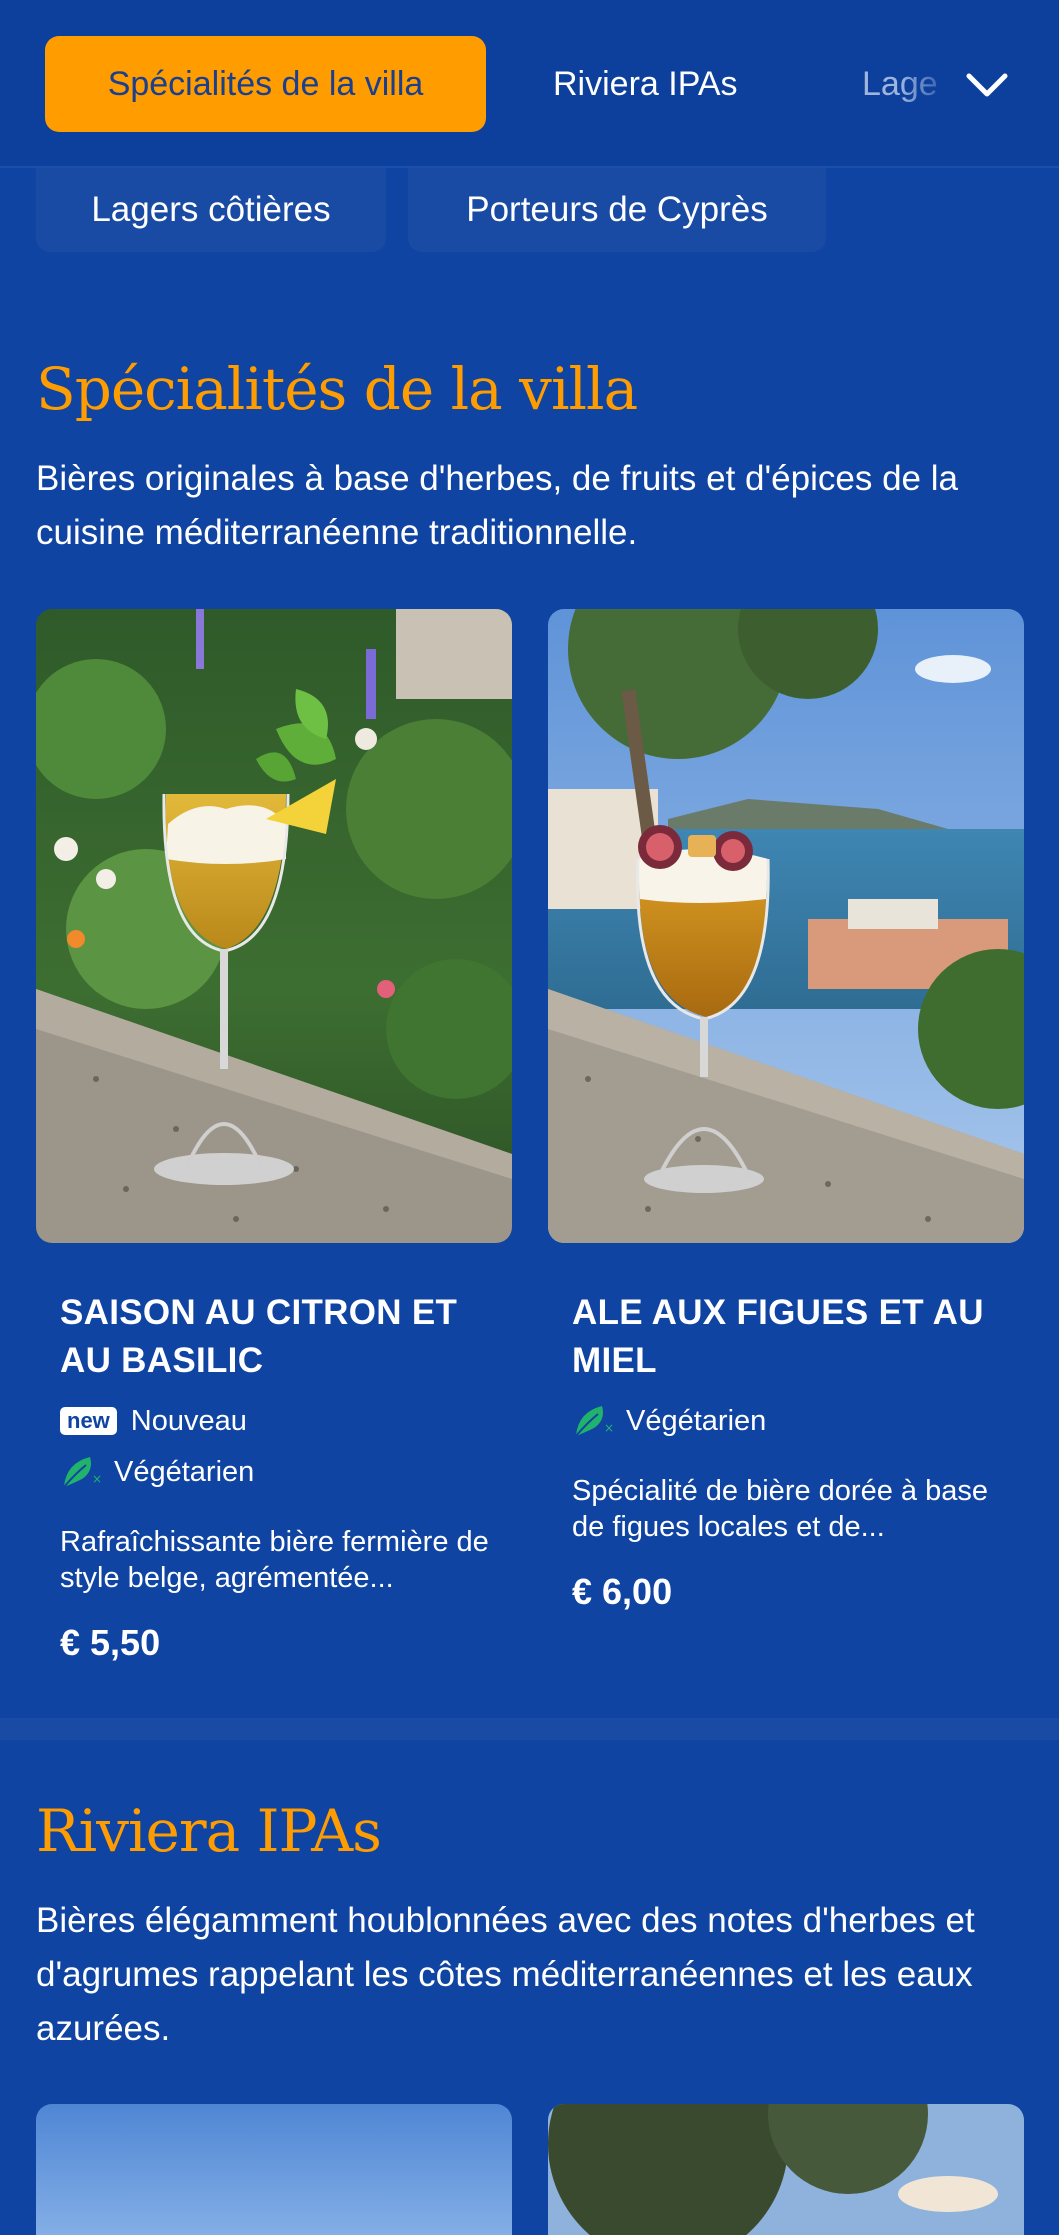 Image resolution: width=1059 pixels, height=2235 pixels. I want to click on tab-specialites-de-la-villa: Spécialités de la villa, so click(265, 84).